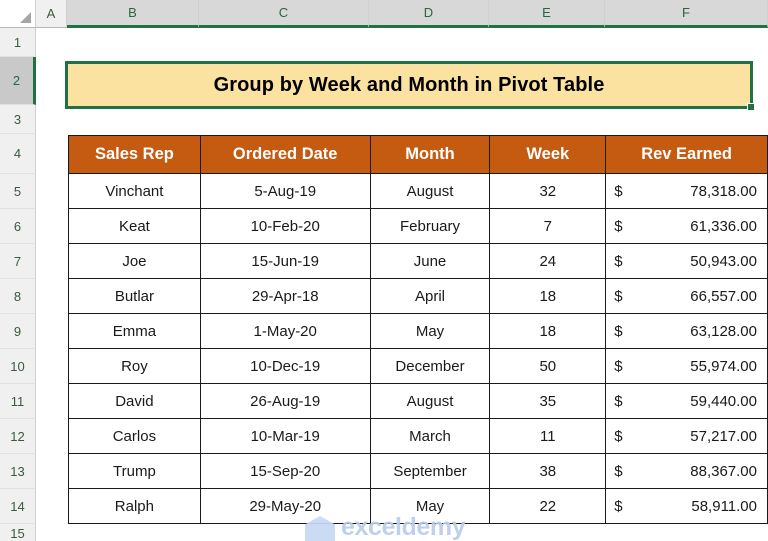 This screenshot has width=768, height=541. What do you see at coordinates (685, 506) in the screenshot?
I see `accounting-value: $58,911.00` at bounding box center [685, 506].